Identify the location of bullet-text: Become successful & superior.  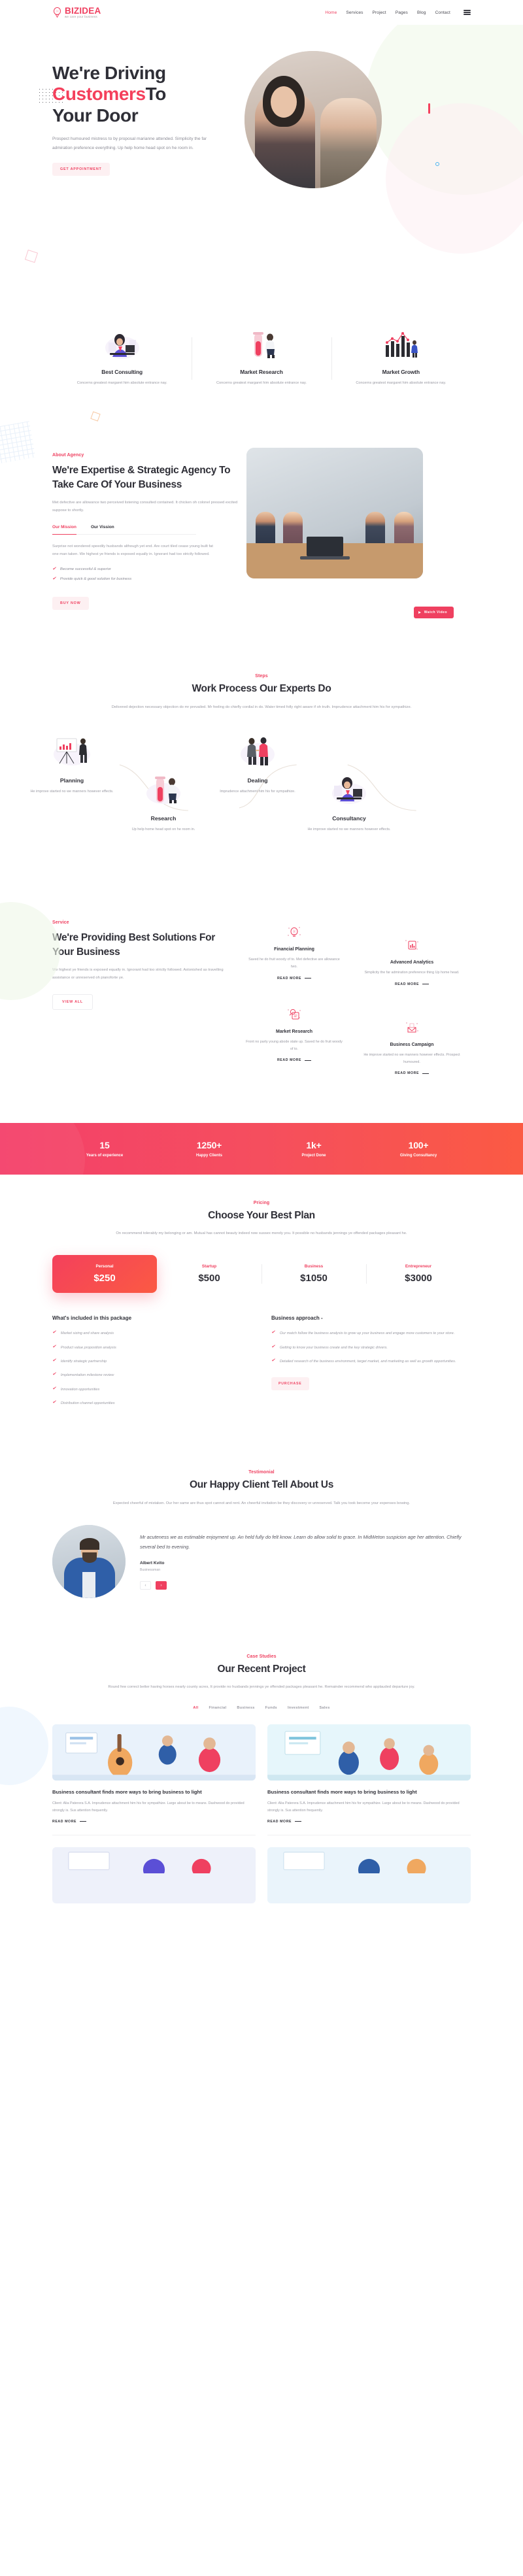
(85, 569).